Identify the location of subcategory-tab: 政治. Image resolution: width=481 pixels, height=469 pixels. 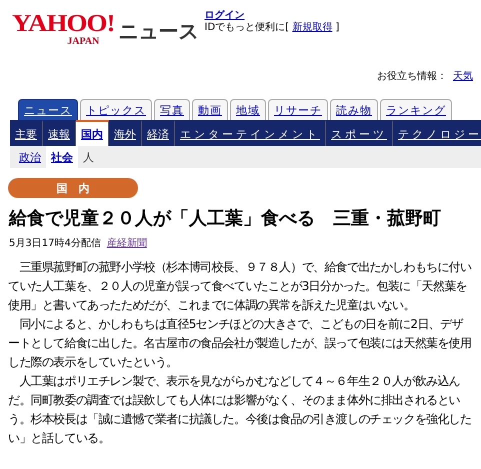
(30, 157).